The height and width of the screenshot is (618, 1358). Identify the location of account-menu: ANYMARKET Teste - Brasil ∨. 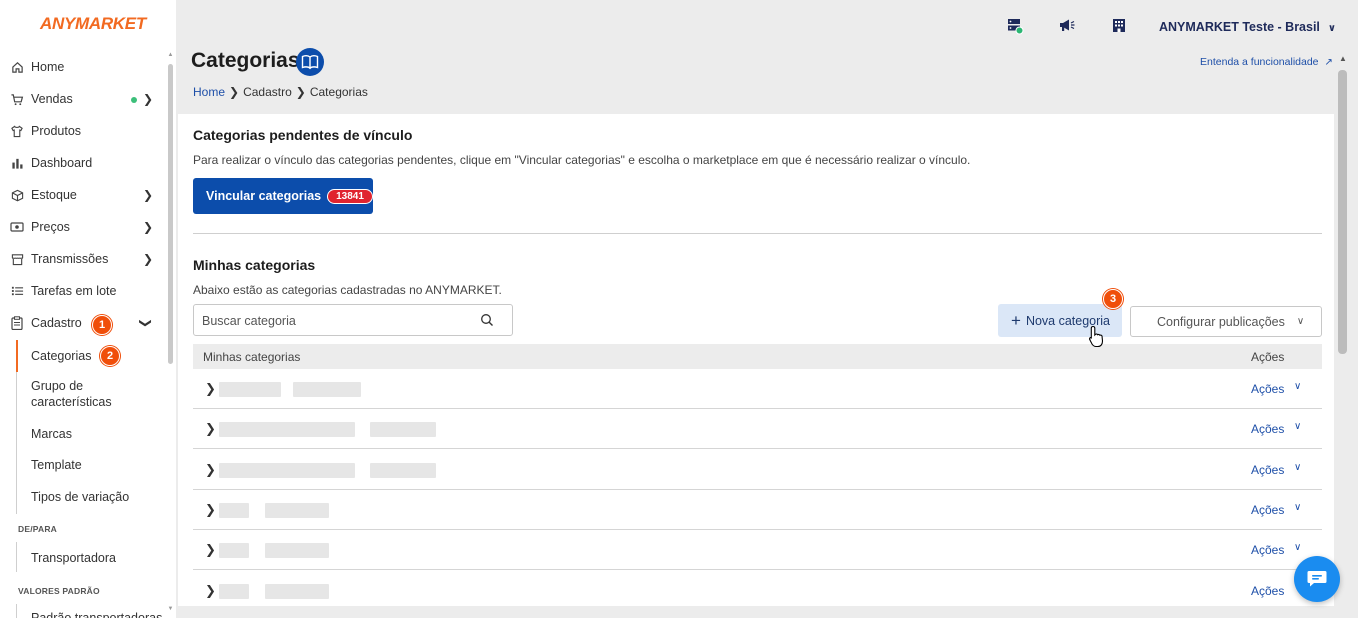
(1247, 27).